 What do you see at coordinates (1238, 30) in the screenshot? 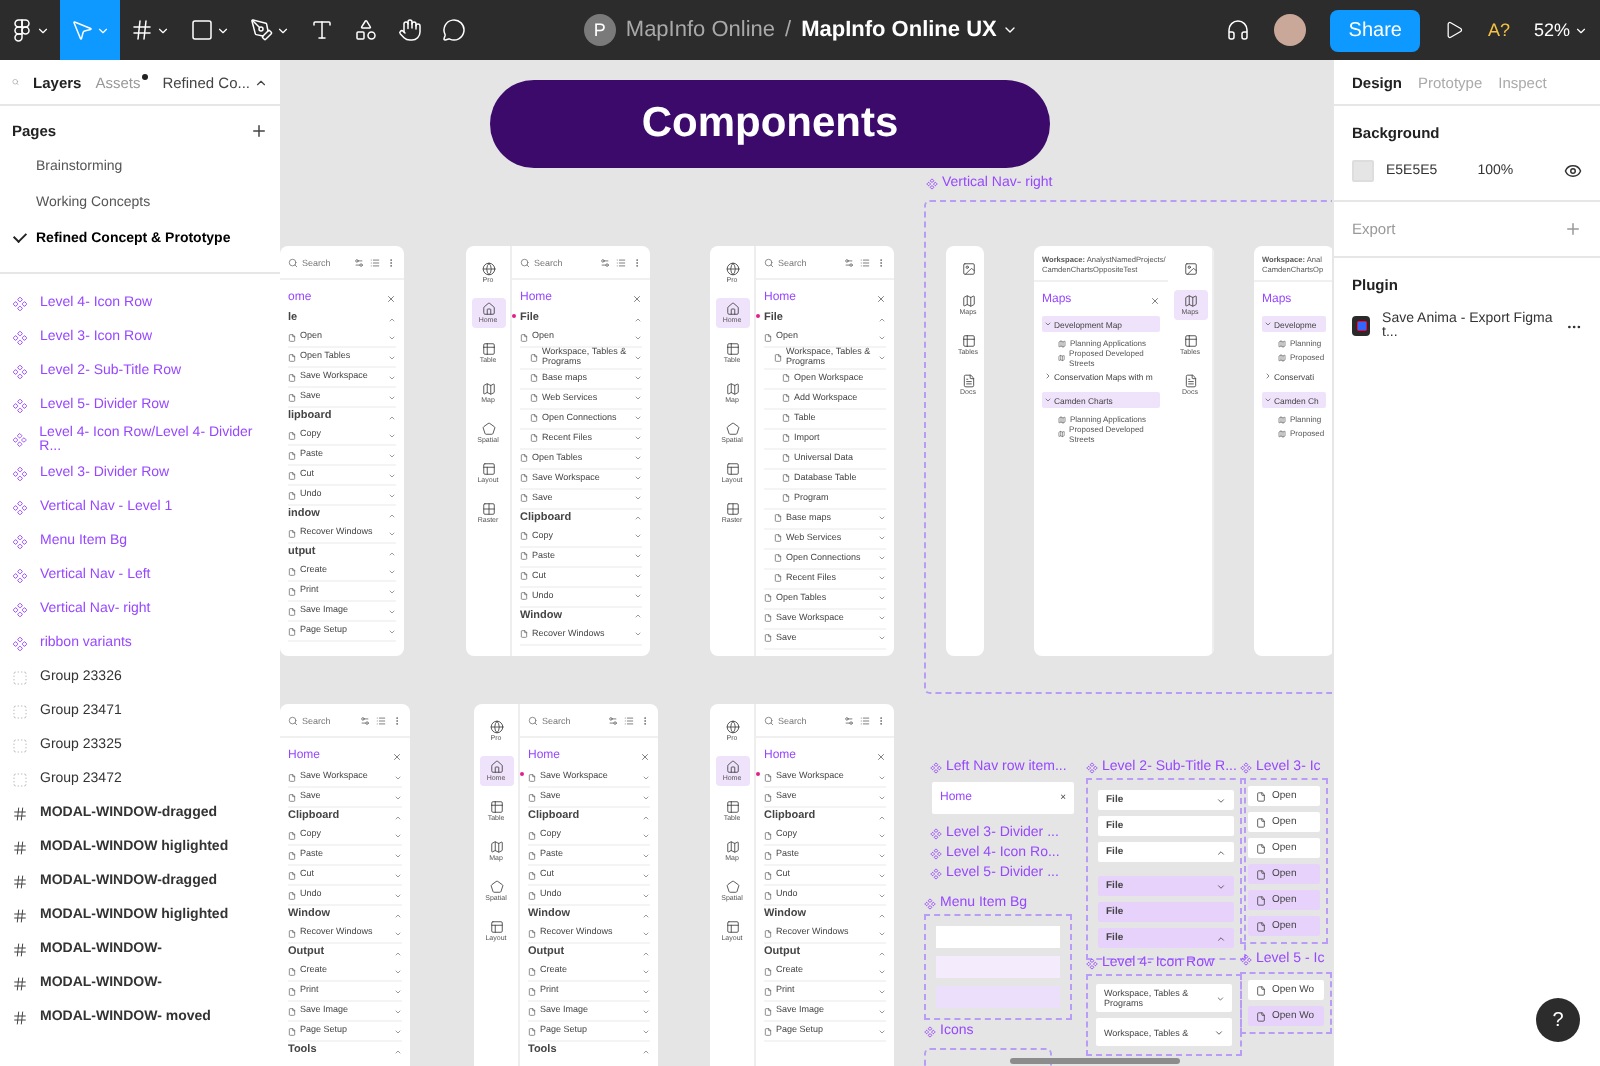
I see `headphones-icon` at bounding box center [1238, 30].